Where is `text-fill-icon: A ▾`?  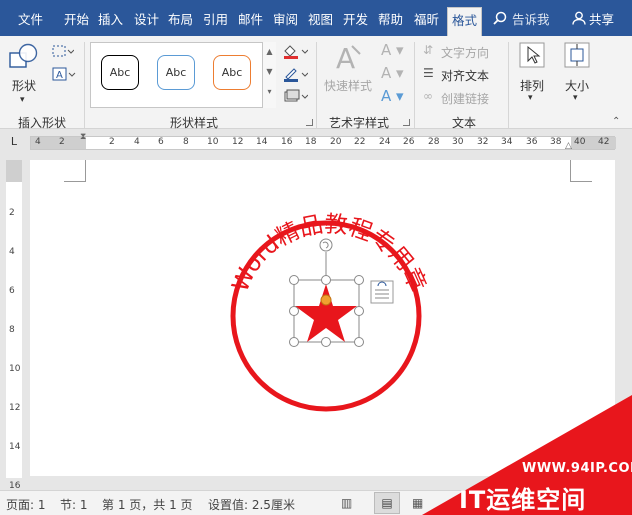
text-fill-icon: A ▾ is located at coordinates (392, 50).